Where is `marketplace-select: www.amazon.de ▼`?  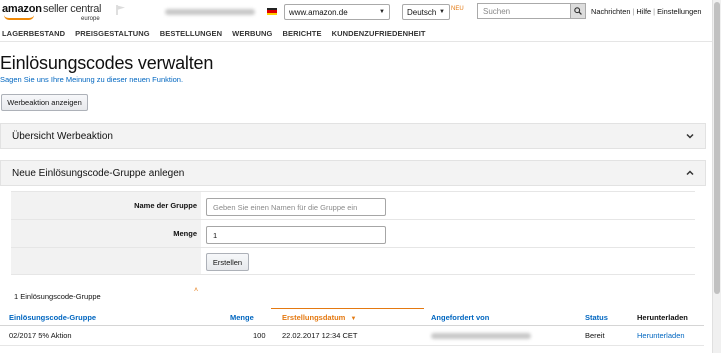
marketplace-select: www.amazon.de ▼ is located at coordinates (337, 12).